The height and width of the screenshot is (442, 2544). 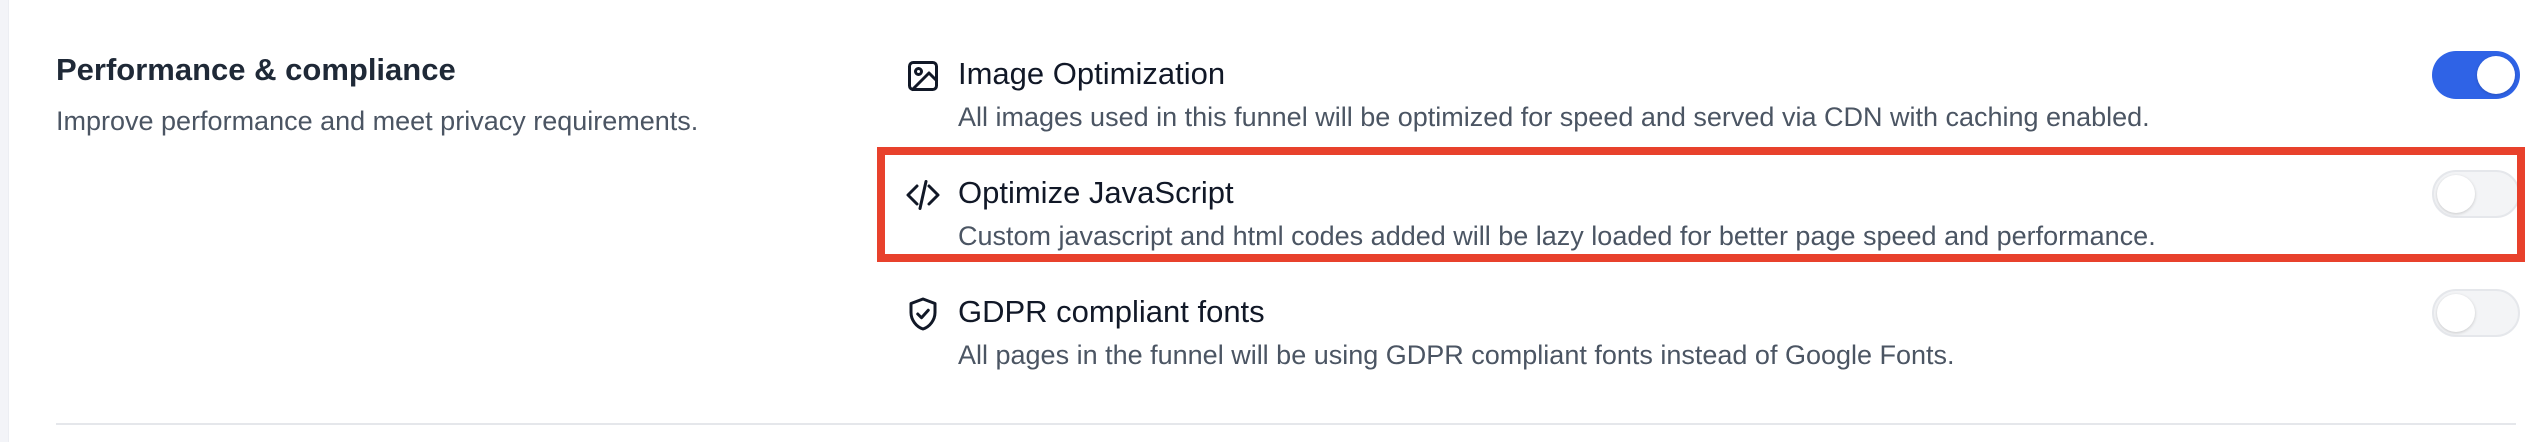 What do you see at coordinates (1286, 424) in the screenshot?
I see `divider` at bounding box center [1286, 424].